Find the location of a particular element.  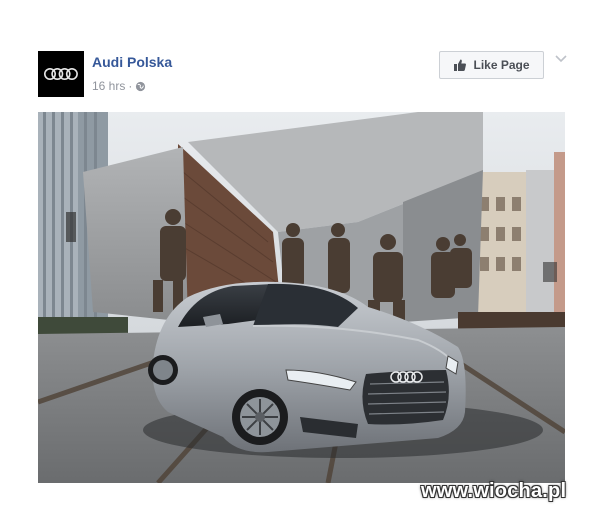

like-page-label: Like Page is located at coordinates (501, 65).